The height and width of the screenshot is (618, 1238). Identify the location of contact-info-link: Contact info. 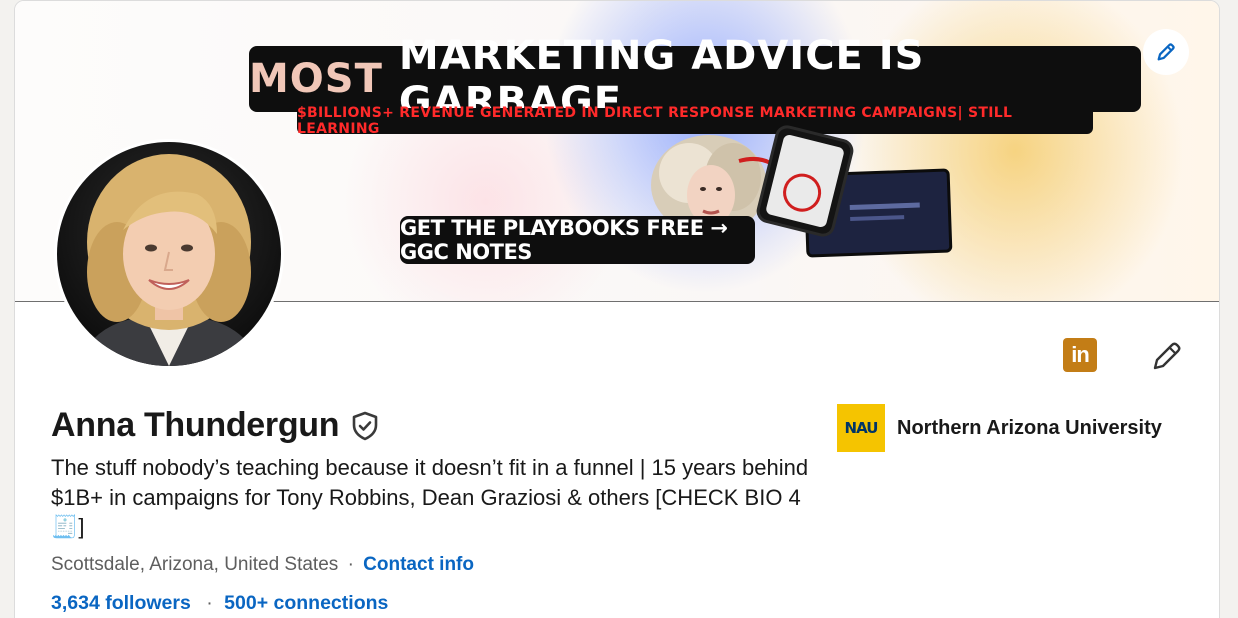
(418, 564).